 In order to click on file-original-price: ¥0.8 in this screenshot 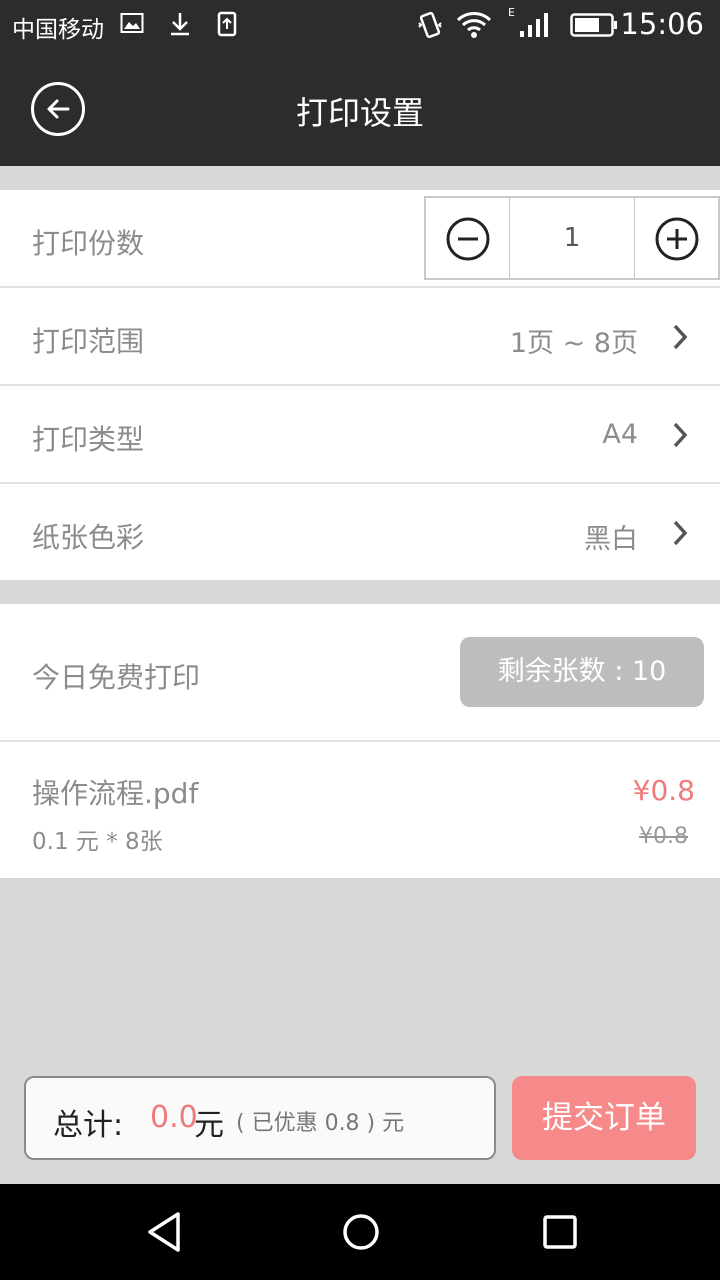, I will do `click(663, 836)`.